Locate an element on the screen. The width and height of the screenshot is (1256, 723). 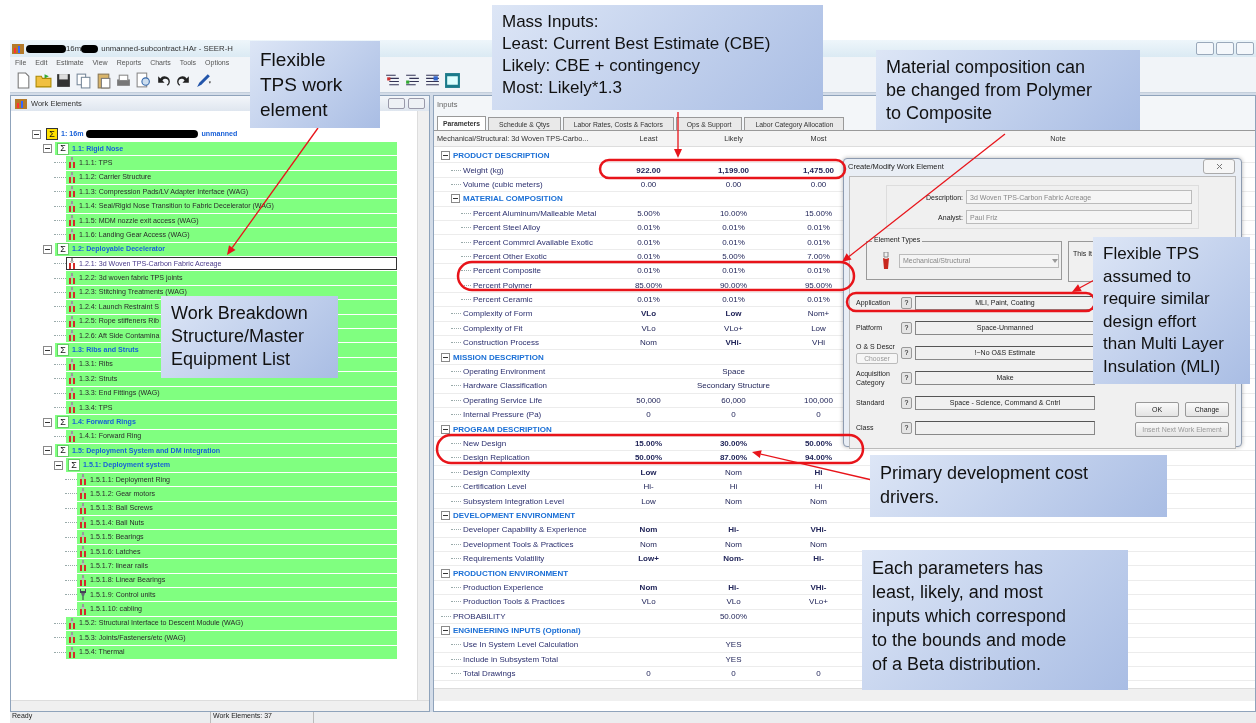
value-cell: 1,199.00 is located at coordinates (733, 170).